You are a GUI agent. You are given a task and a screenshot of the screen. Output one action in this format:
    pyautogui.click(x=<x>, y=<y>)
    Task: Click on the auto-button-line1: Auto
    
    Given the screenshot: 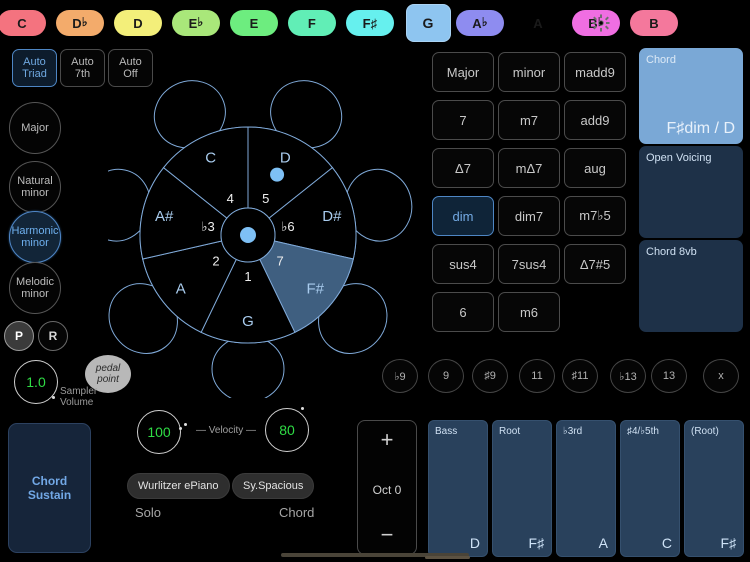 What is the action you would take?
    pyautogui.click(x=82, y=62)
    